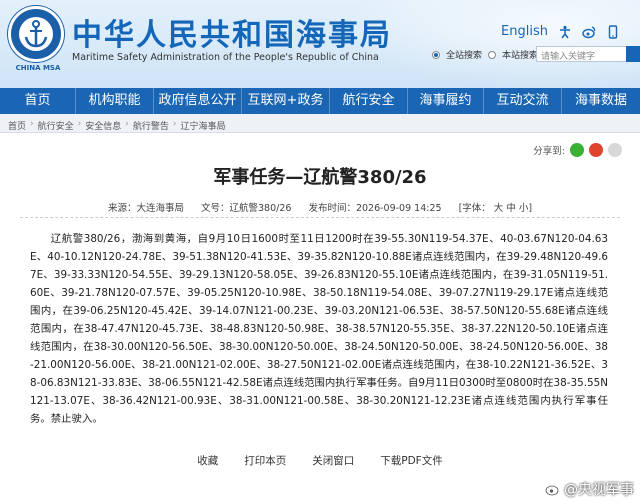 The width and height of the screenshot is (640, 502). Describe the element at coordinates (145, 208) in the screenshot. I see `article-source: 来源：大连海事局` at that location.